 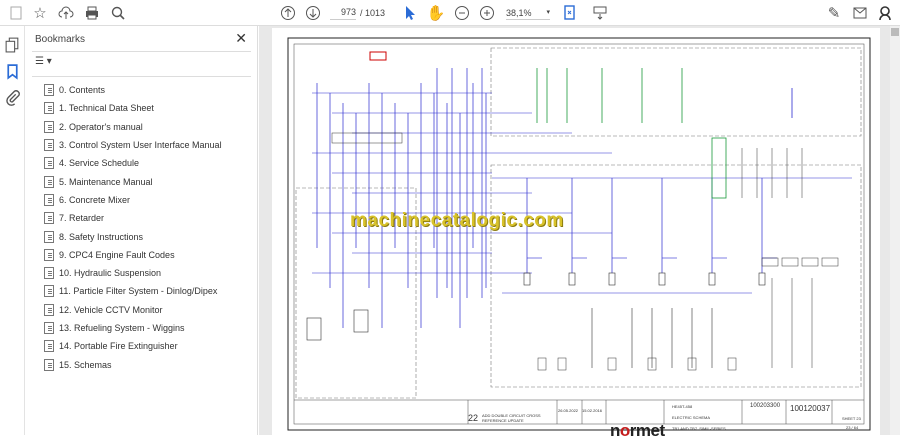 I want to click on bookmark-label: 13. Refueling System - Wiggins, so click(x=122, y=328).